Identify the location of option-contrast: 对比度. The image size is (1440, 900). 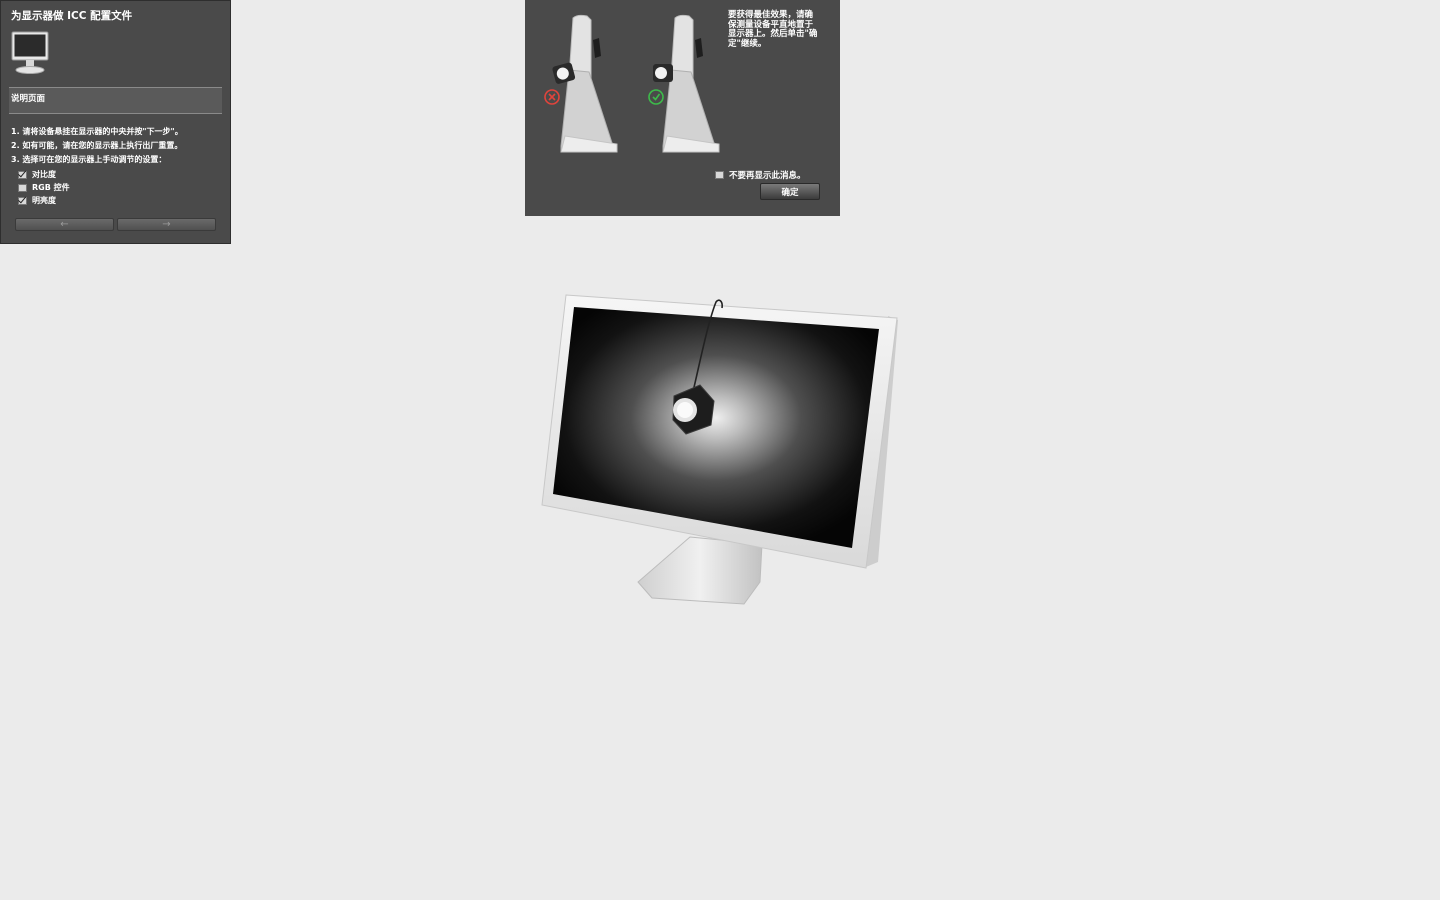
(44, 174).